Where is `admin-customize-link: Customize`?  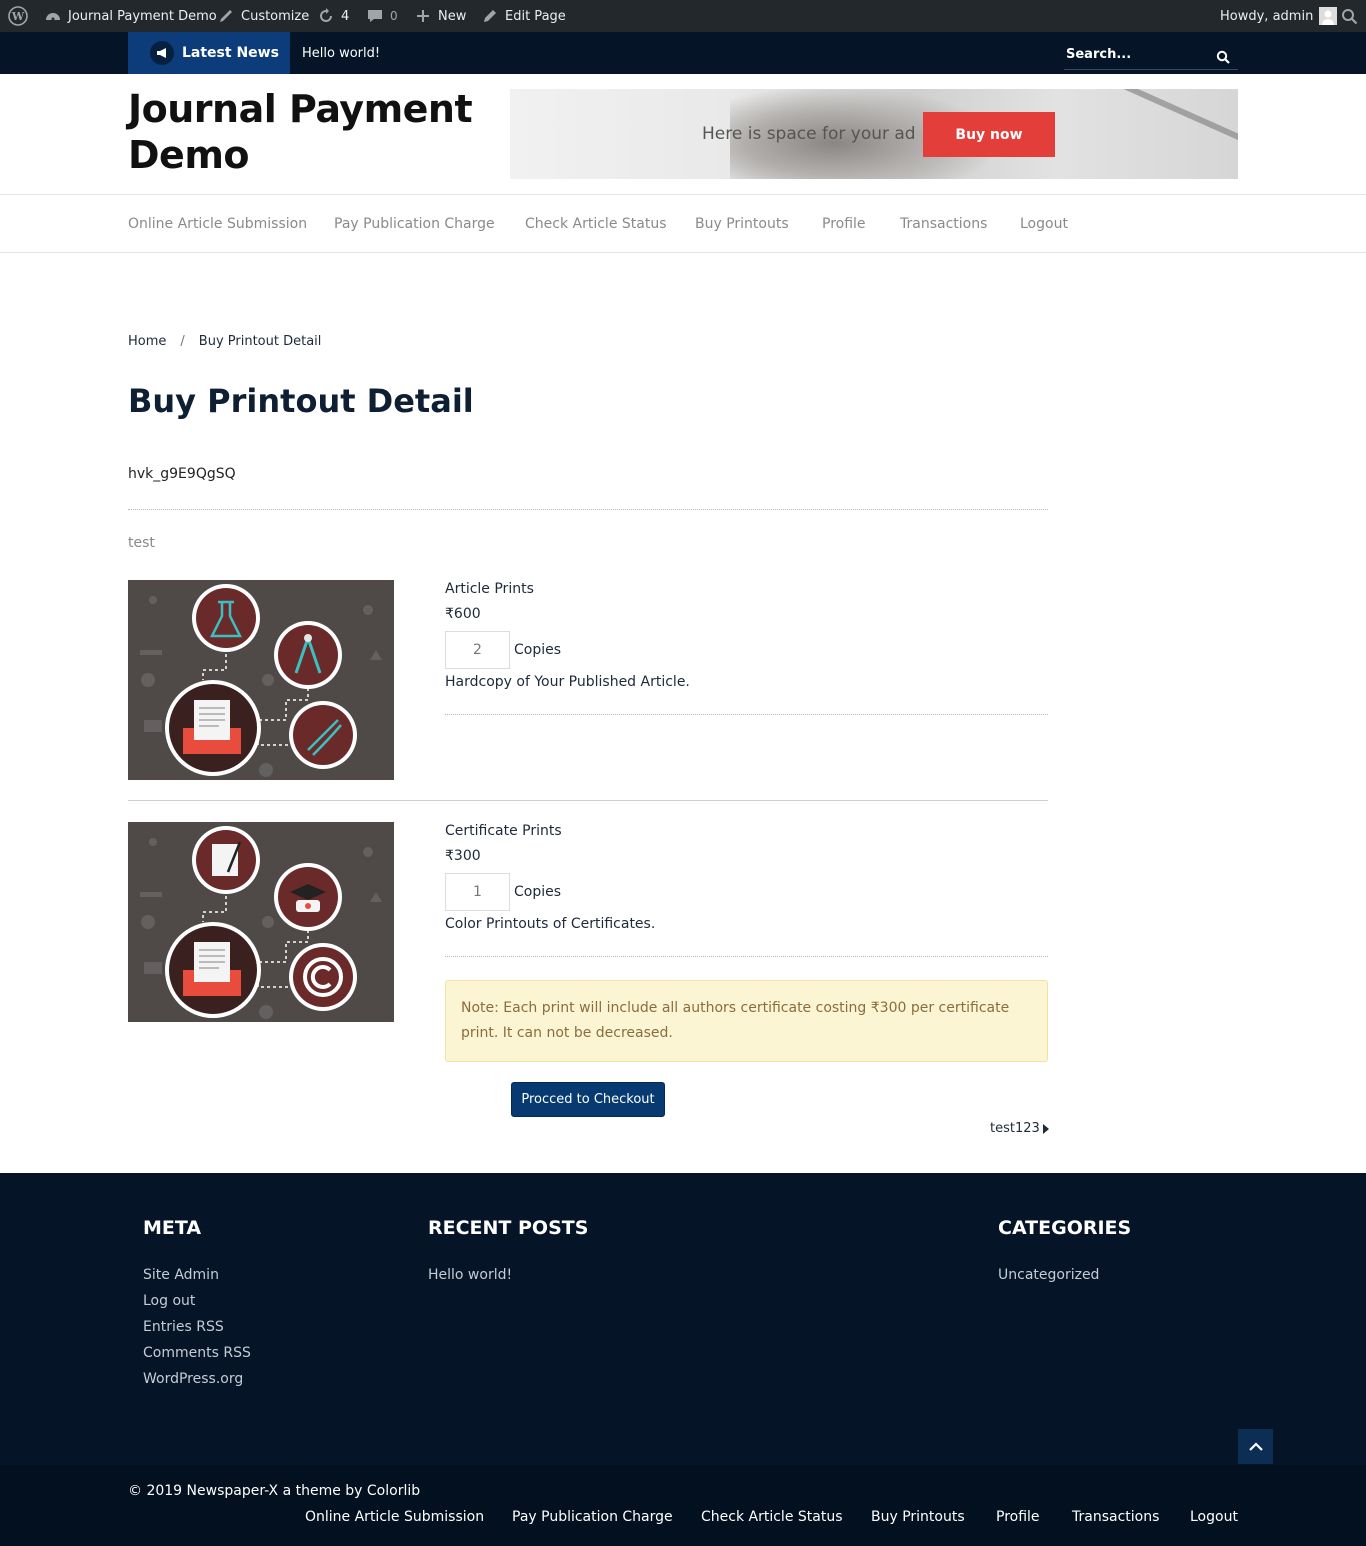
admin-customize-link: Customize is located at coordinates (263, 16).